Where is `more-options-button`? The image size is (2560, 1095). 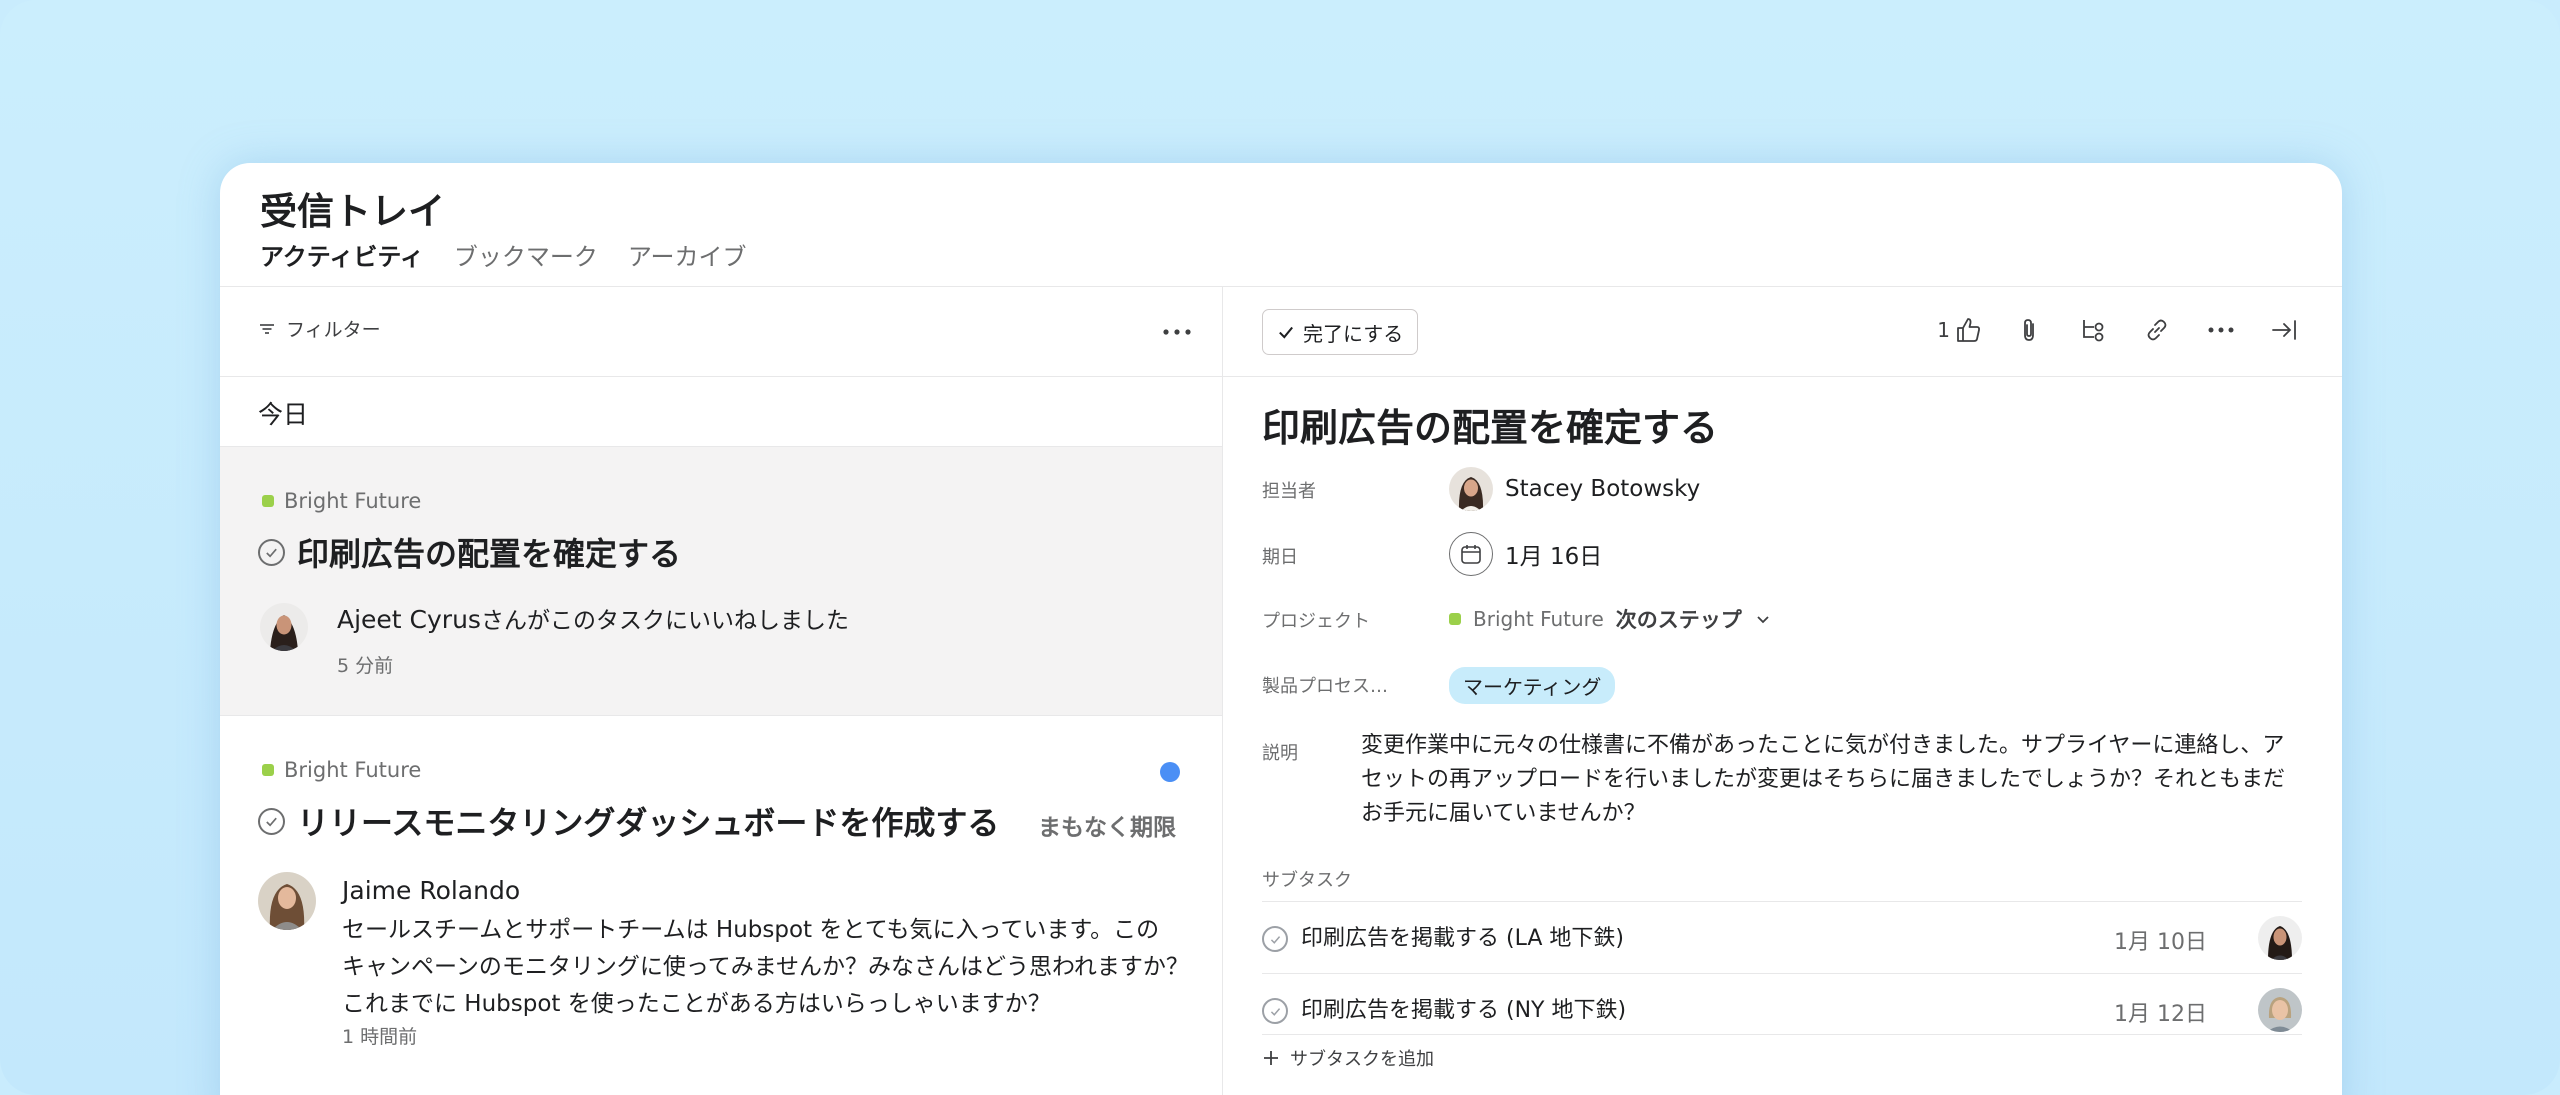
more-options-button is located at coordinates (1177, 328).